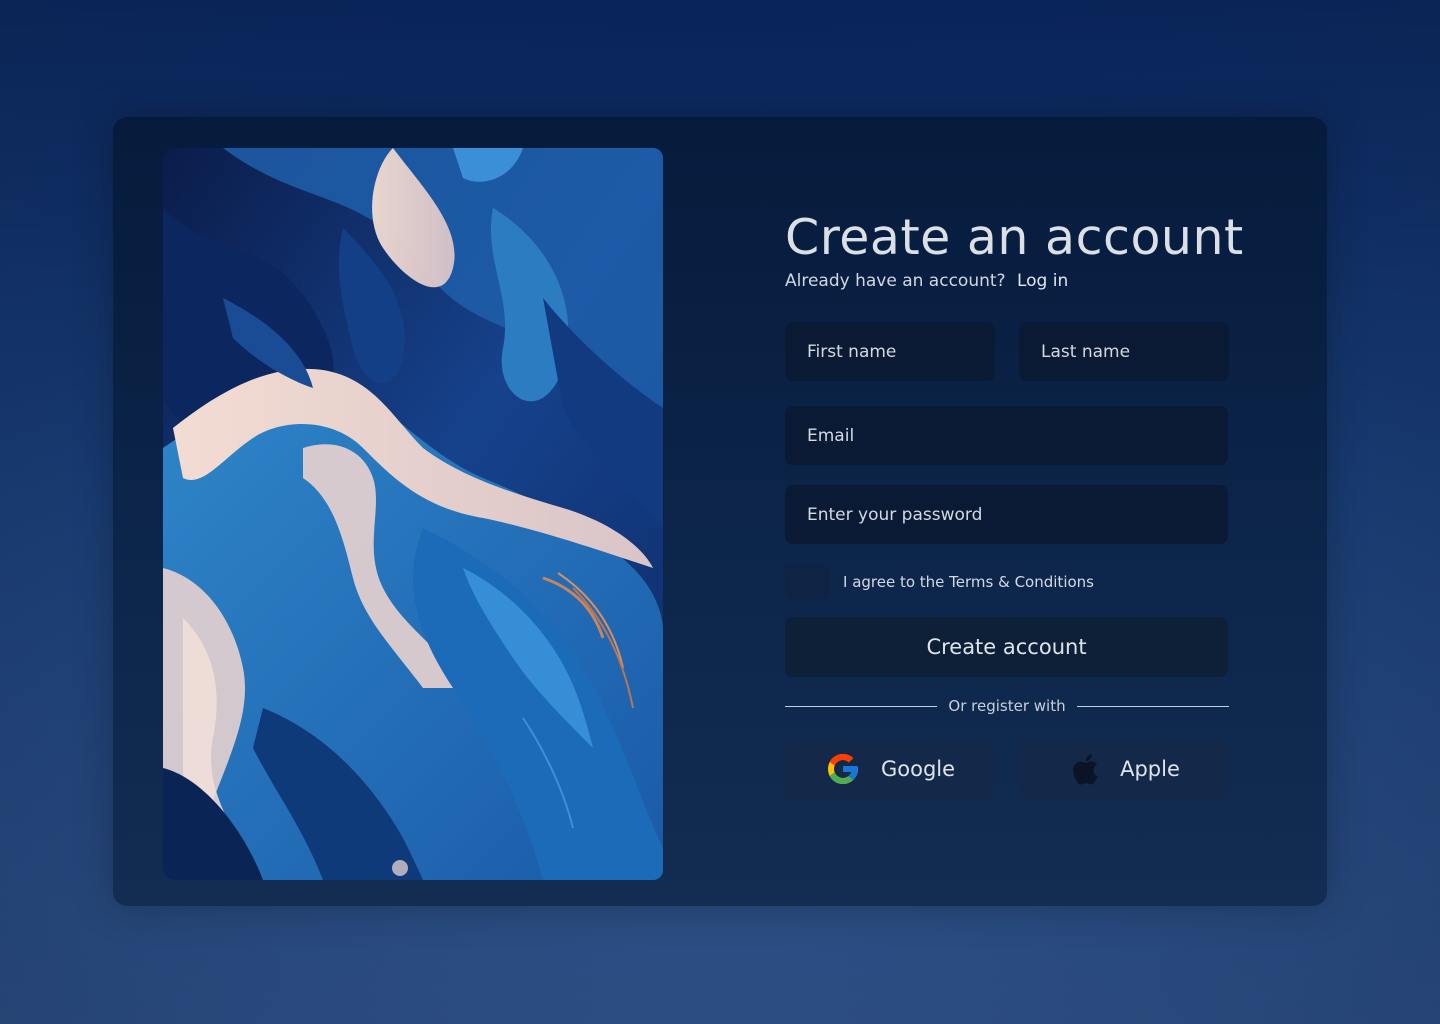  I want to click on or-register-divider: Or register with, so click(1007, 706).